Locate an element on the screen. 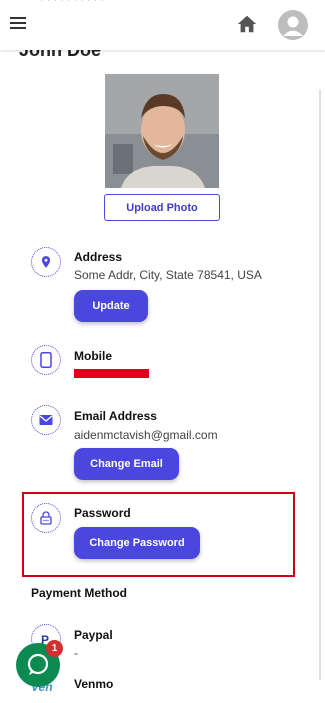  hamburger-menu-icon is located at coordinates (18, 24).